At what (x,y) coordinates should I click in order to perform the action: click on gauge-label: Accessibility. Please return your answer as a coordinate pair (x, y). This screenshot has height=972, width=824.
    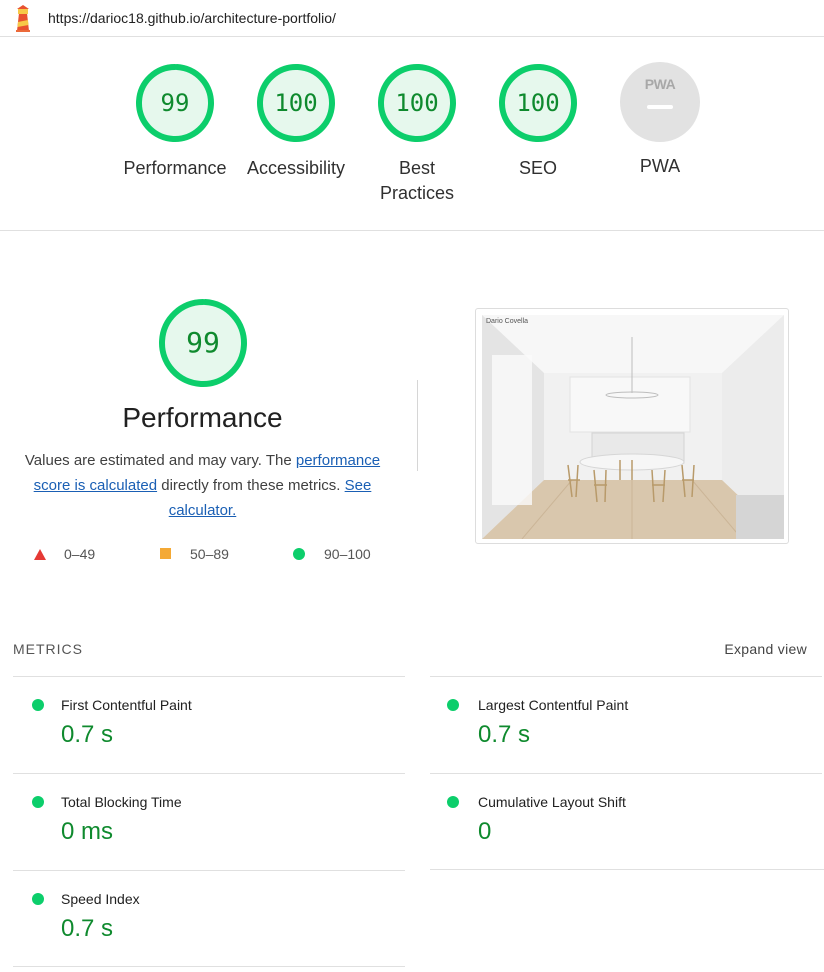
    Looking at the image, I should click on (296, 168).